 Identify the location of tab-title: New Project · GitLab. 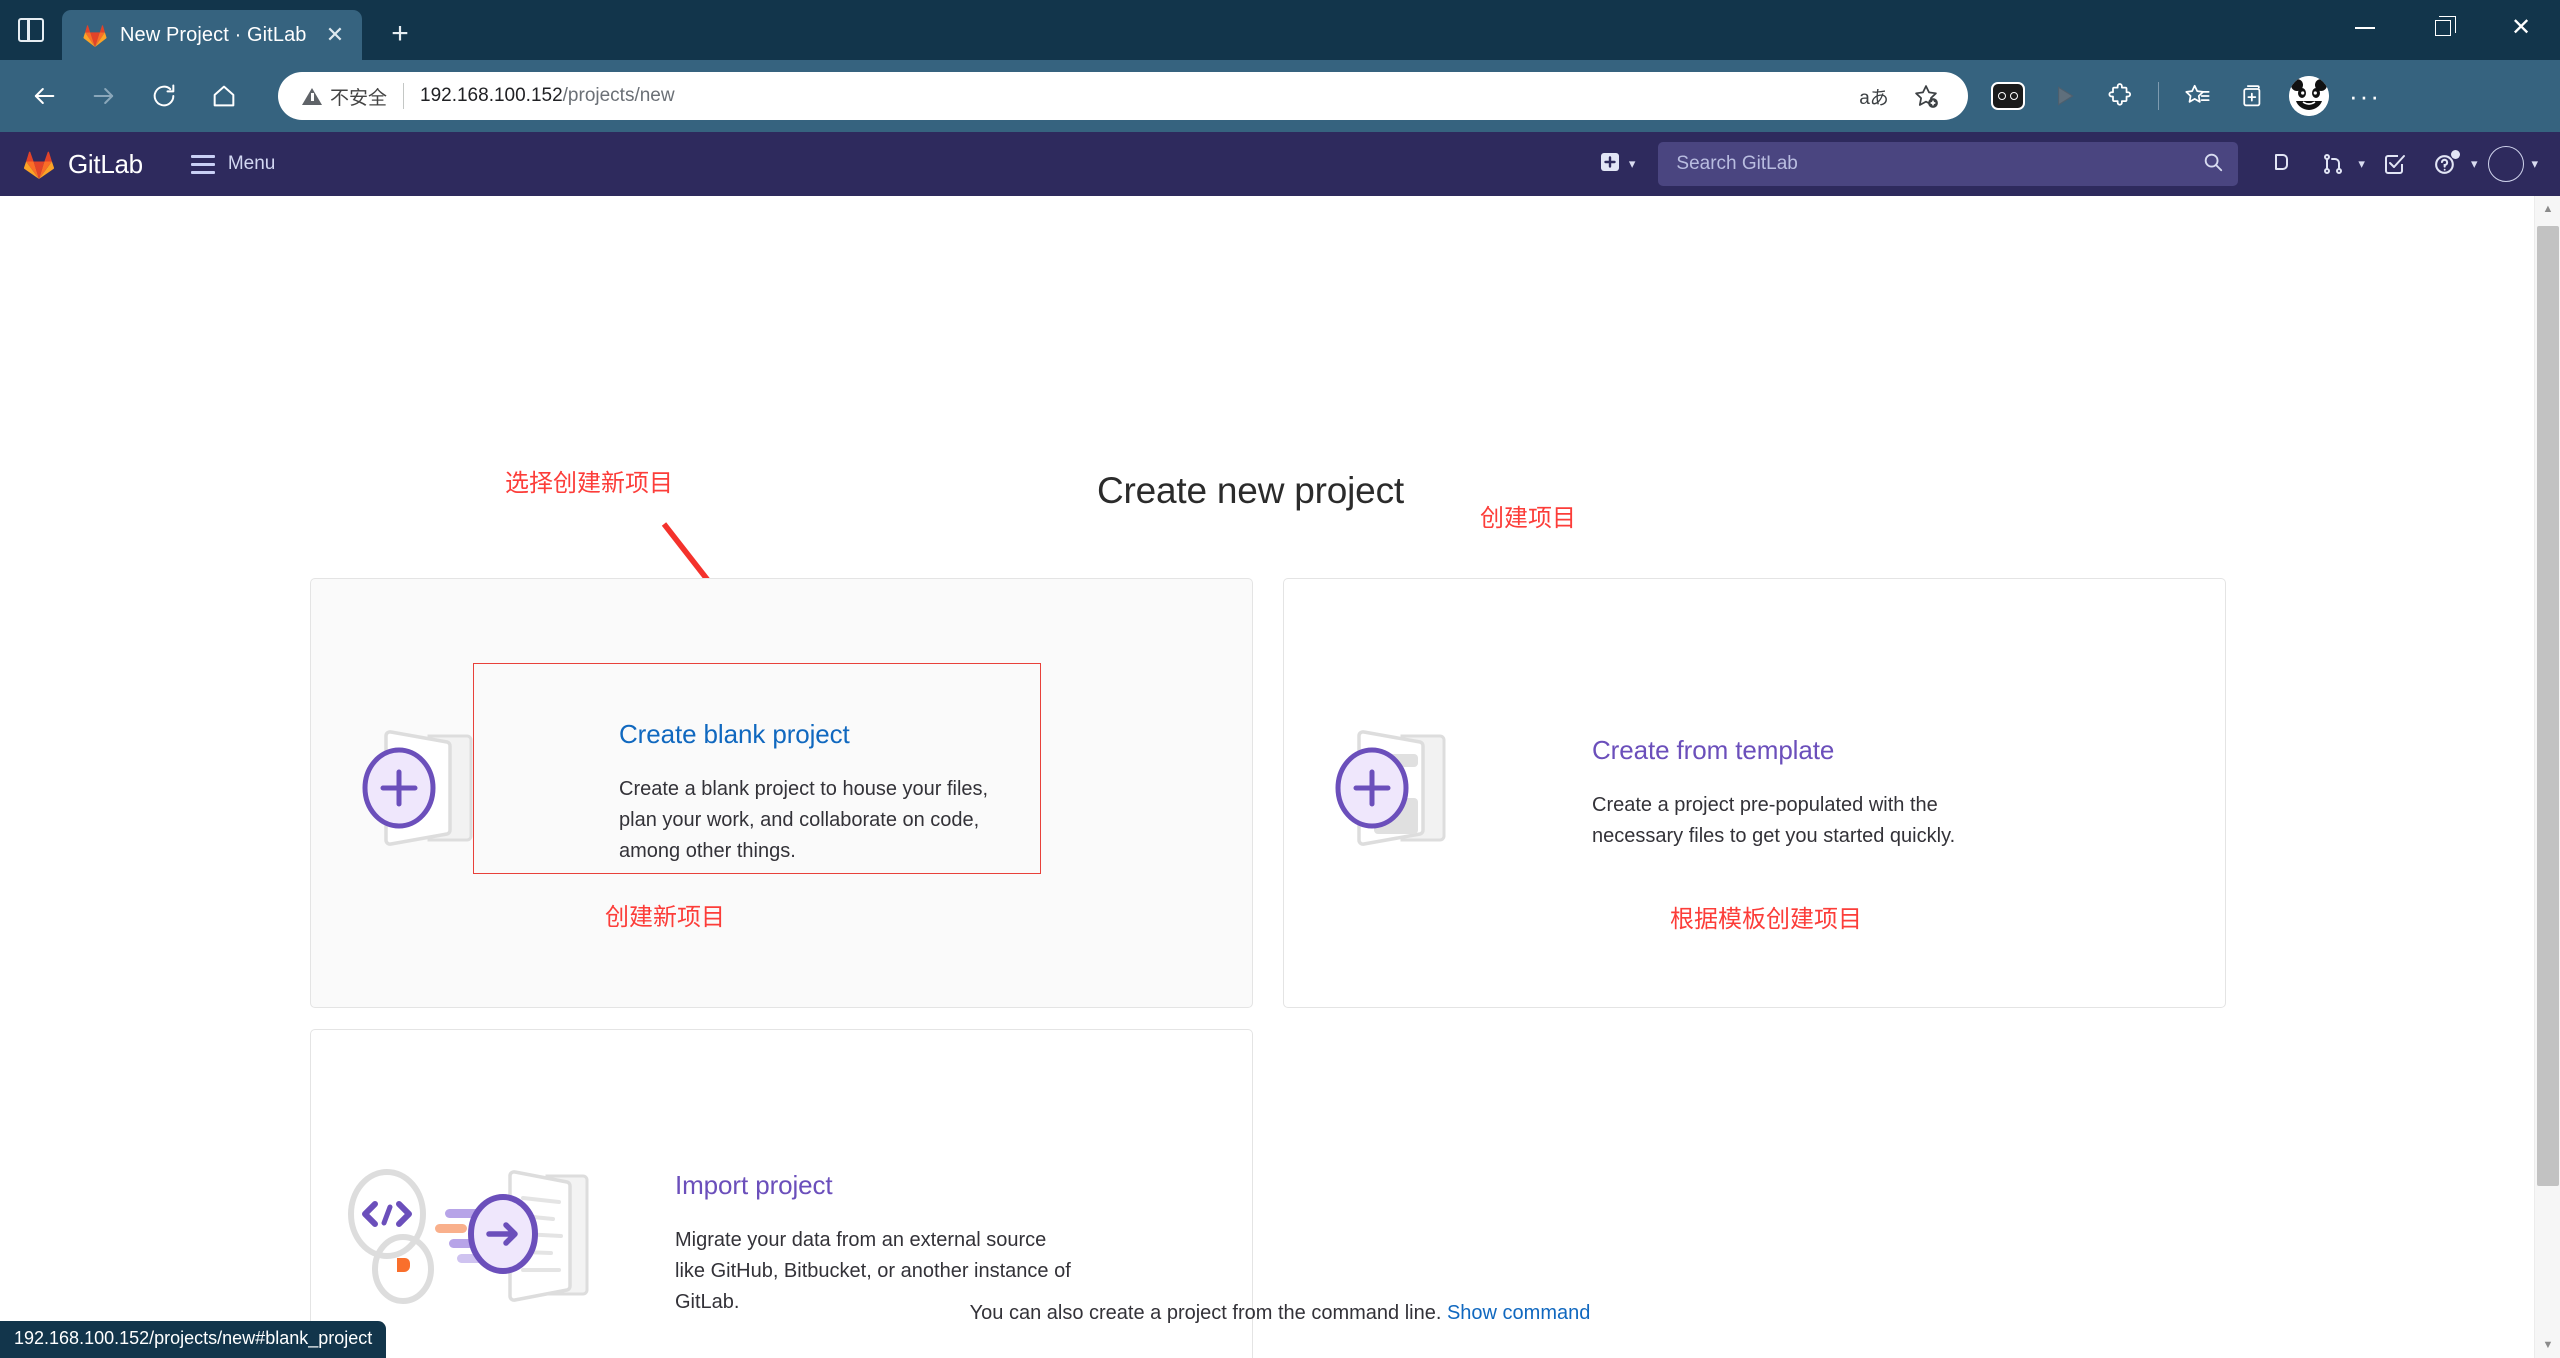
(213, 34).